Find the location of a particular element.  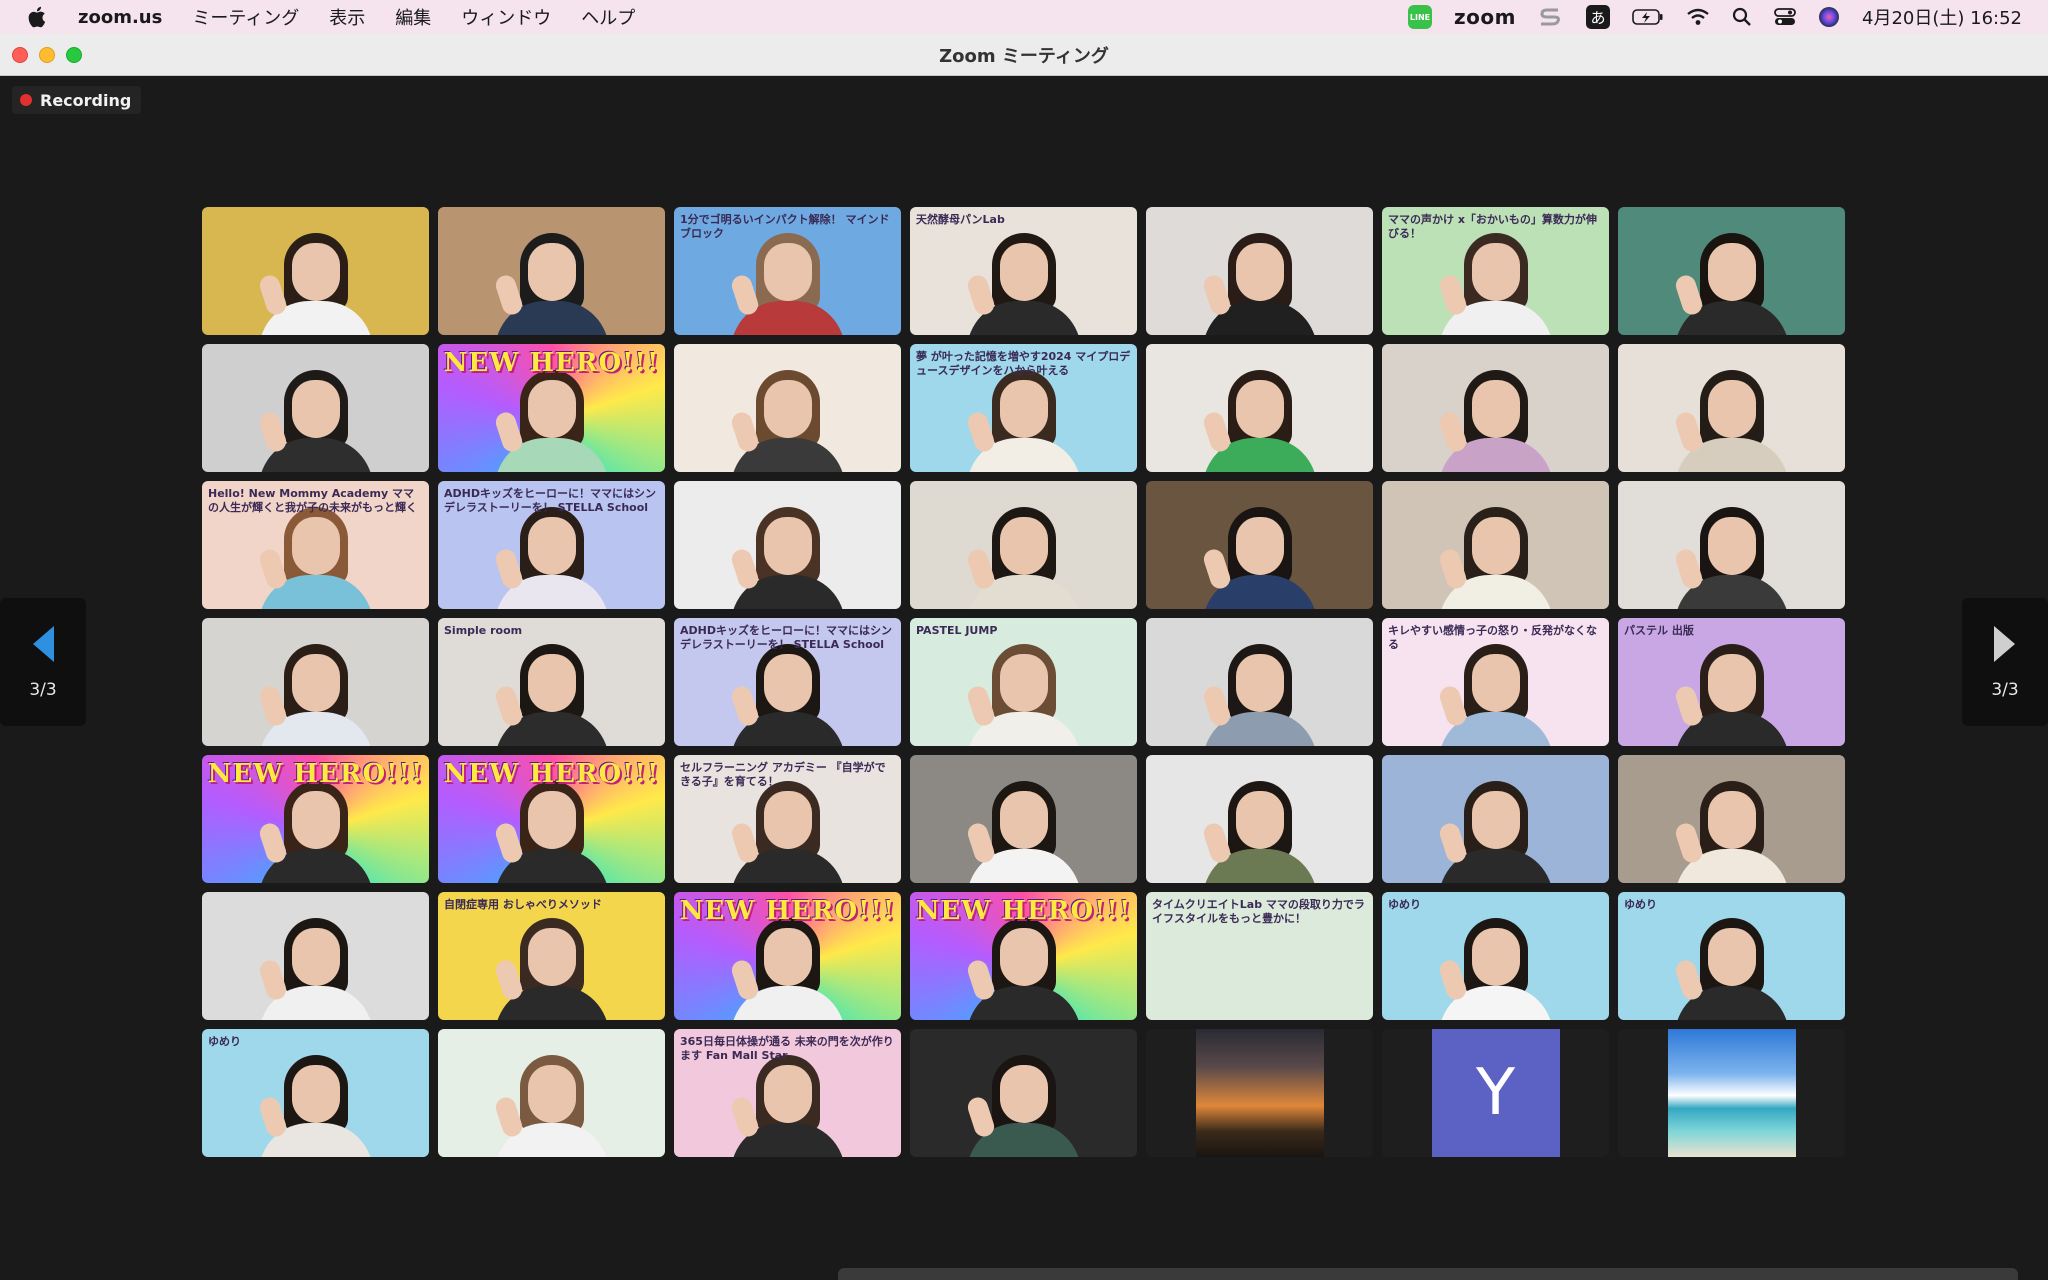

participant-video-tile: PASTEL JUMP is located at coordinates (1023, 682).